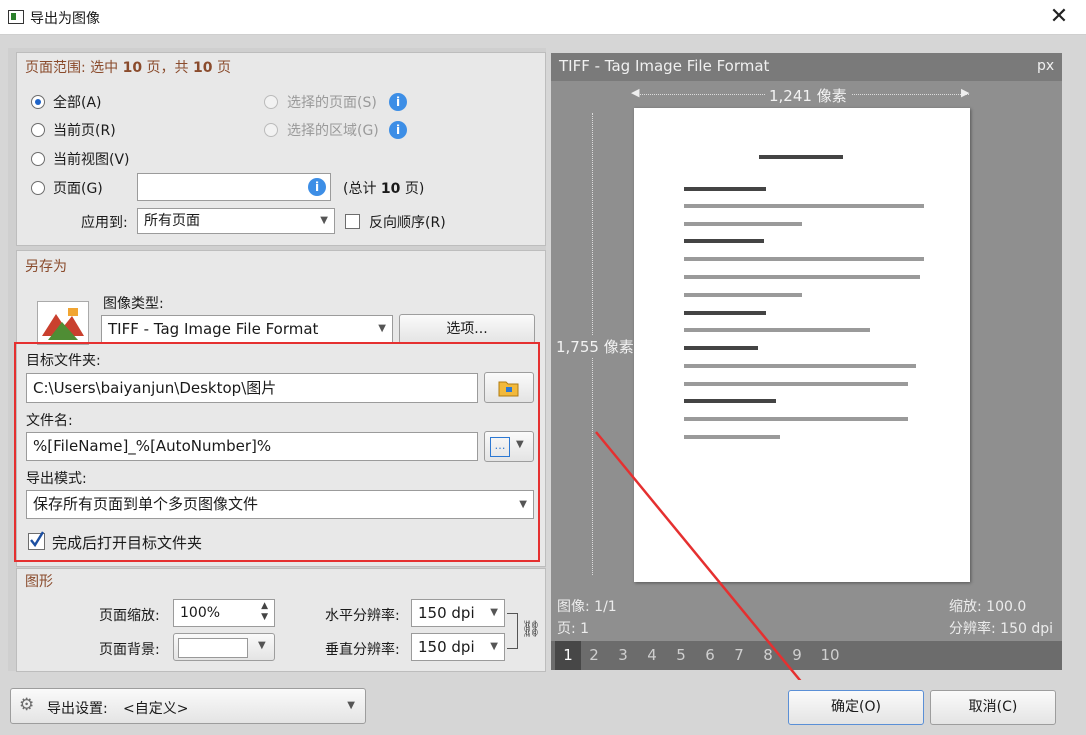 The width and height of the screenshot is (1086, 735). I want to click on radio-selected-area, so click(271, 130).